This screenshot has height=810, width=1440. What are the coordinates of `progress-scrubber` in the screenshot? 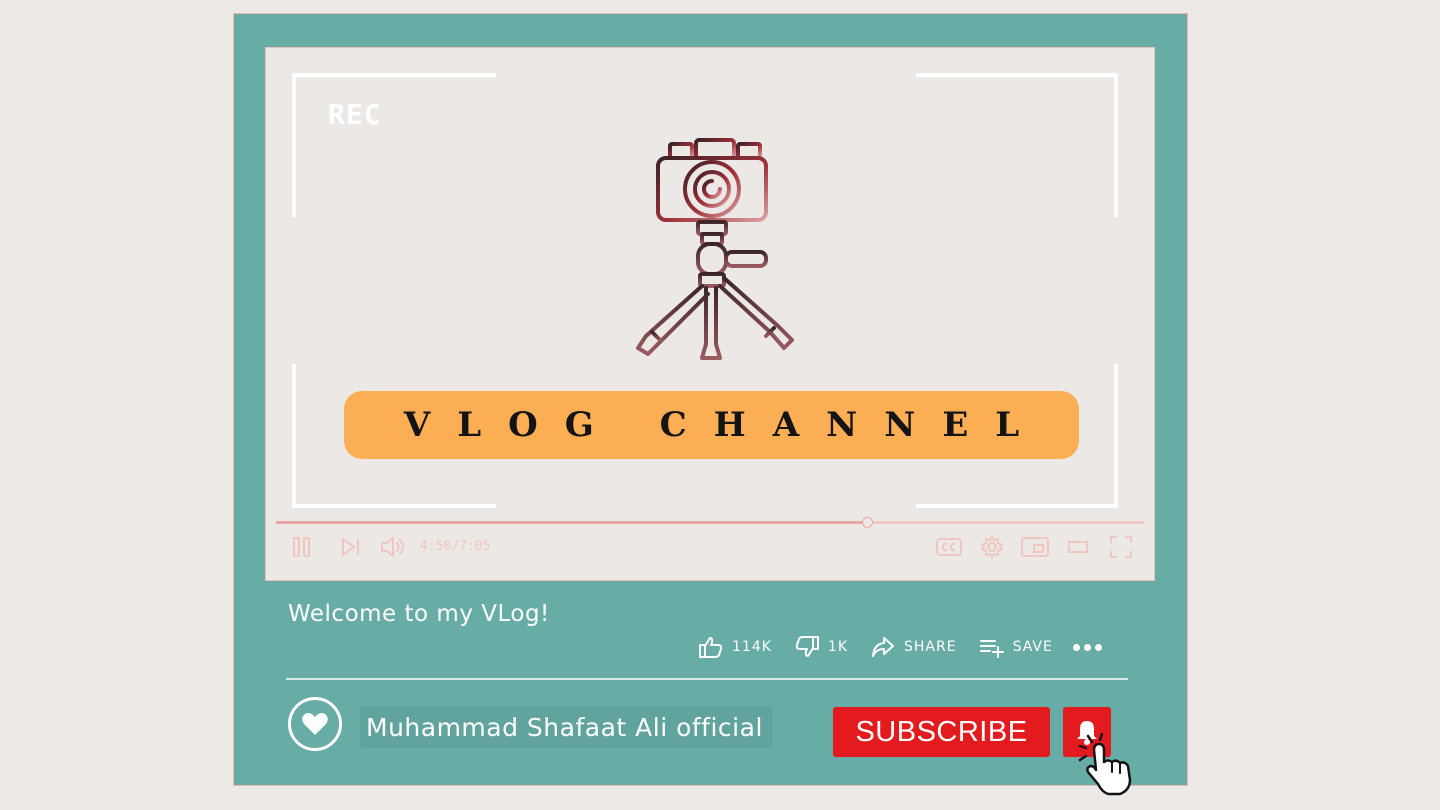 It's located at (867, 522).